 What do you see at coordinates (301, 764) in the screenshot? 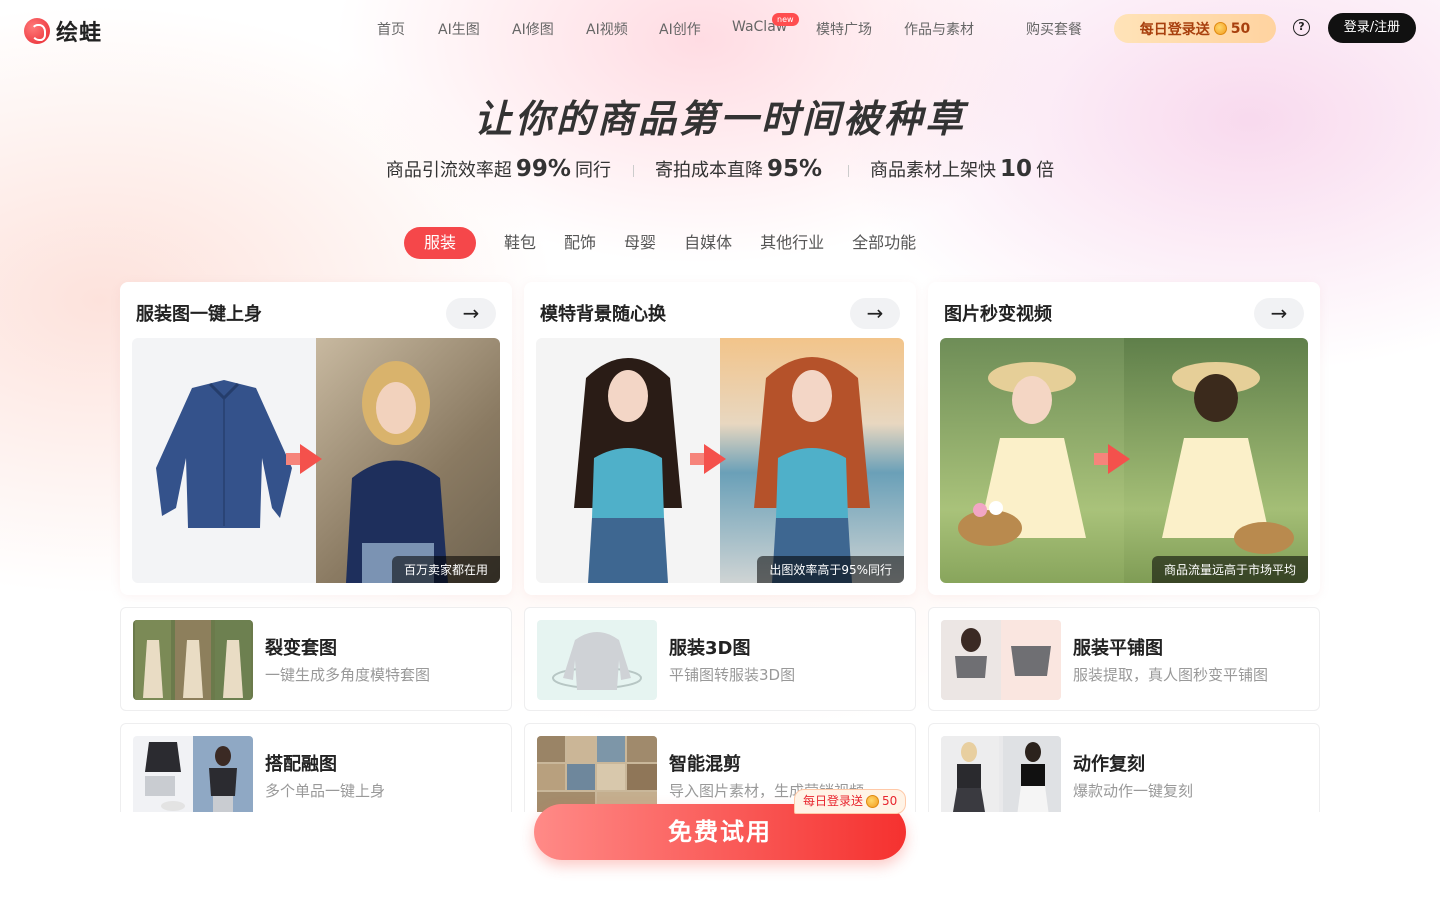
I see `item-title: 搭配融图` at bounding box center [301, 764].